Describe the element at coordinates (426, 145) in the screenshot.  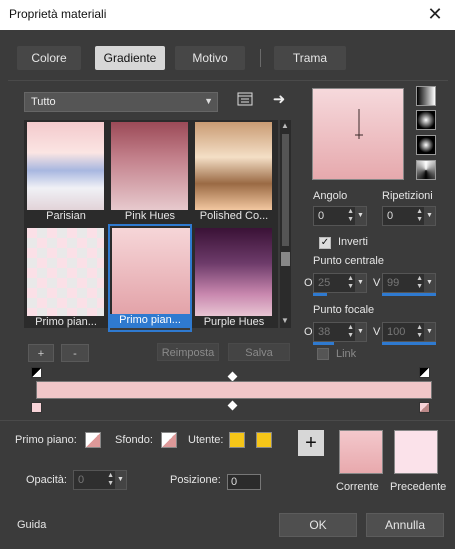
I see `radial-type-icon` at that location.